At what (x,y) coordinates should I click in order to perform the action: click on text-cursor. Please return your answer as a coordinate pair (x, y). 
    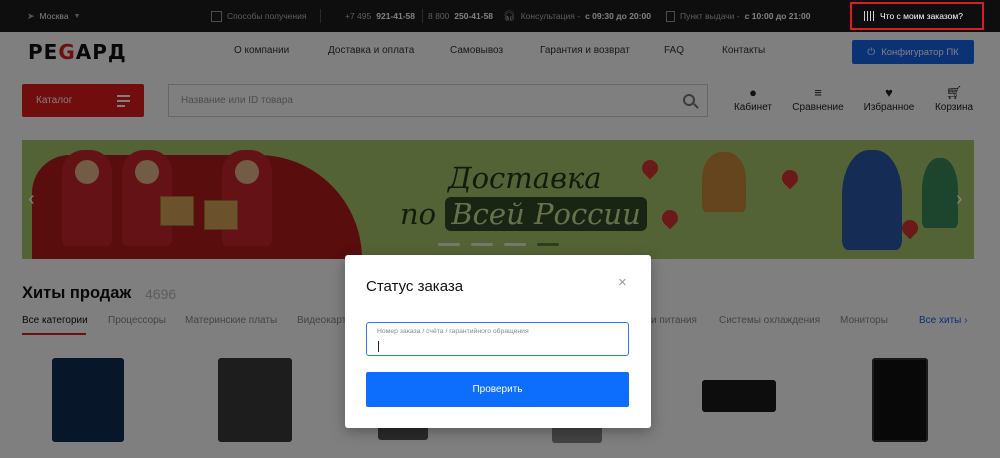
    Looking at the image, I should click on (378, 346).